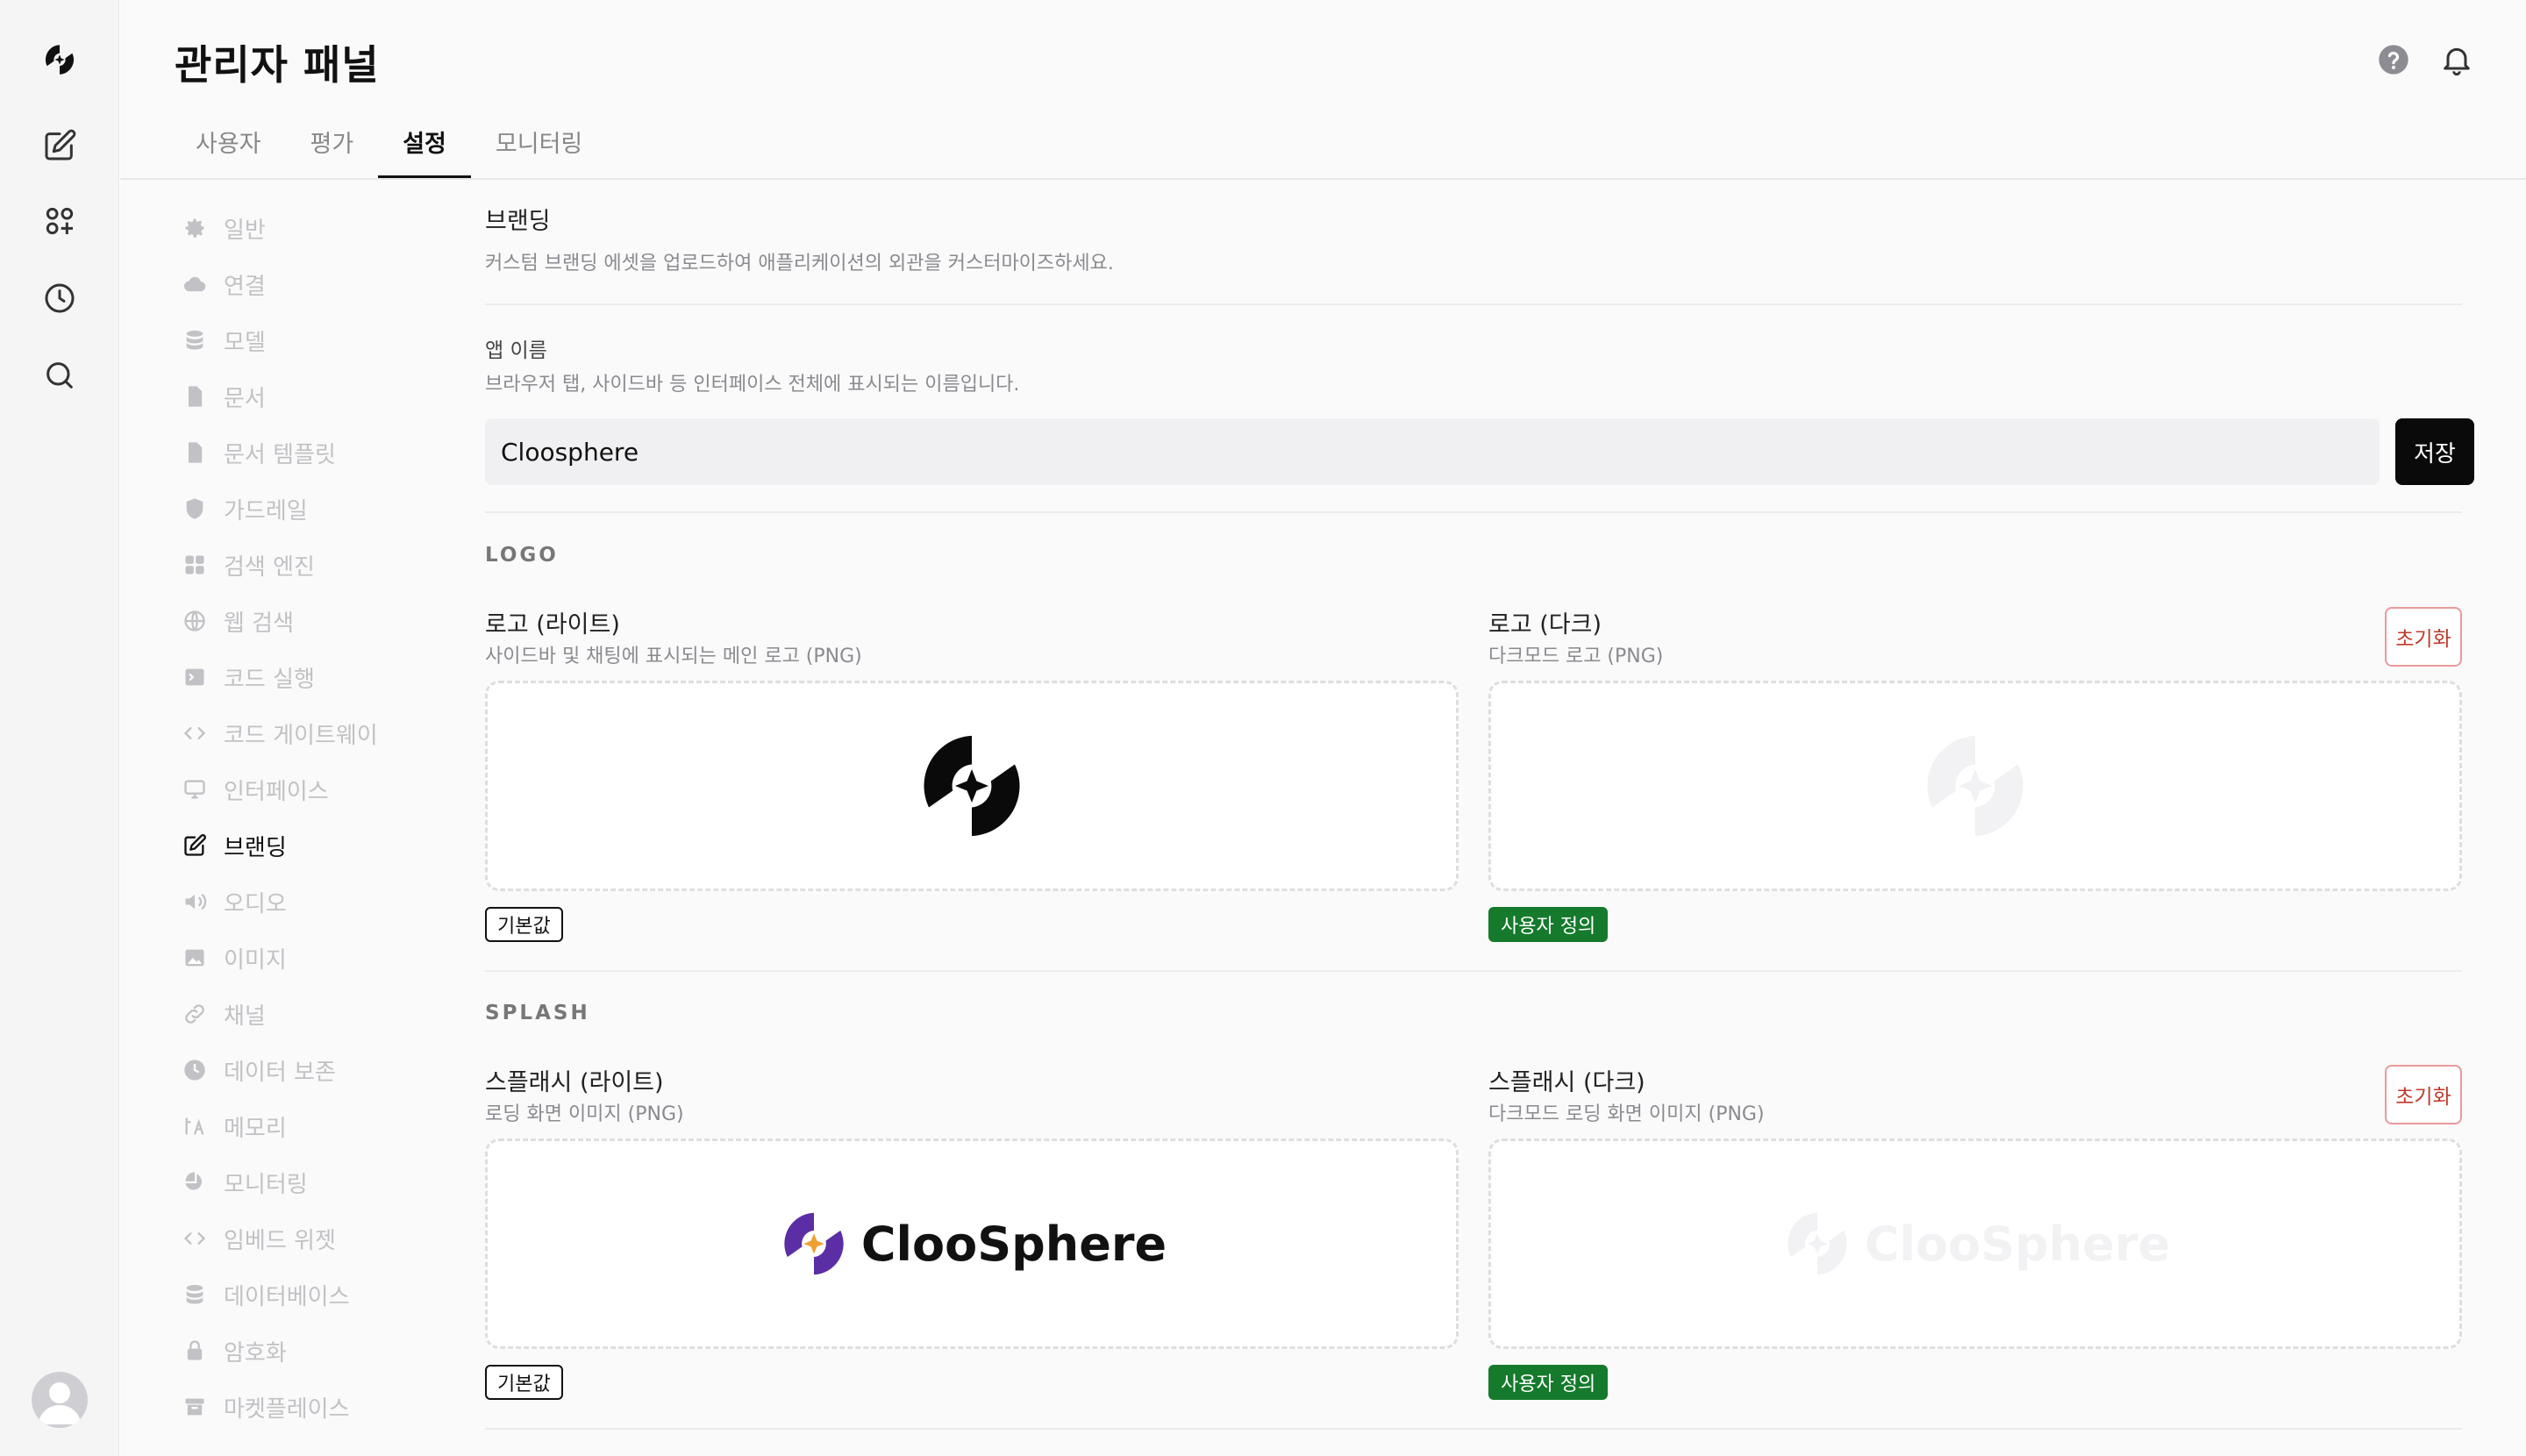  I want to click on logo-dark-title: 로고 (다크), so click(1545, 625).